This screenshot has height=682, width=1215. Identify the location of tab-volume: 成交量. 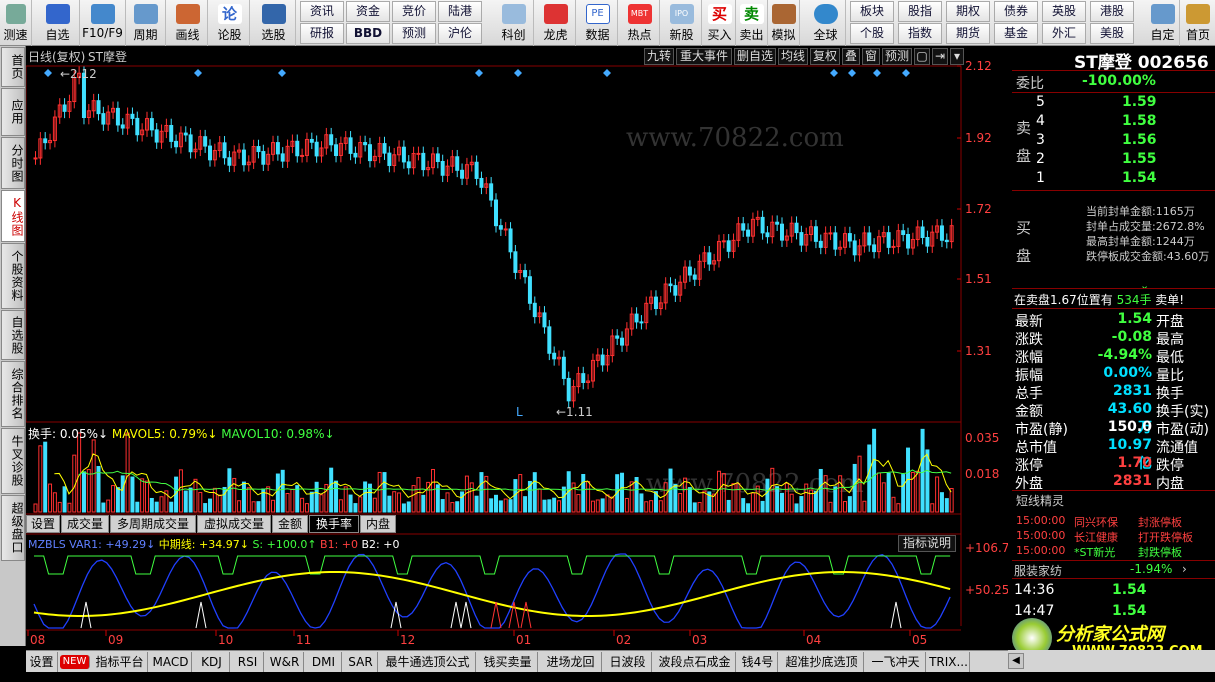
(85, 524).